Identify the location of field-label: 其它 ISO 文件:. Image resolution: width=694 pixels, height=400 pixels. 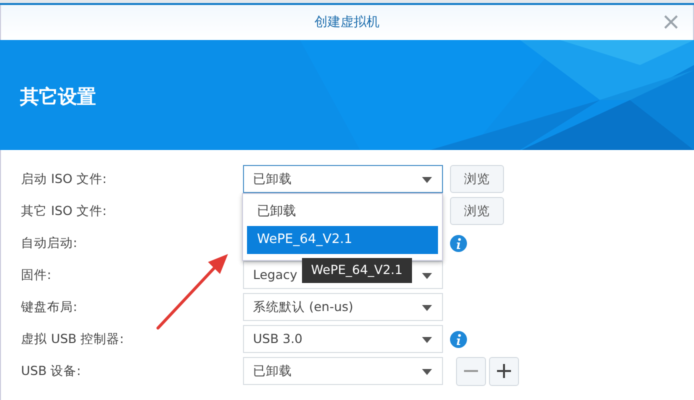
(64, 211).